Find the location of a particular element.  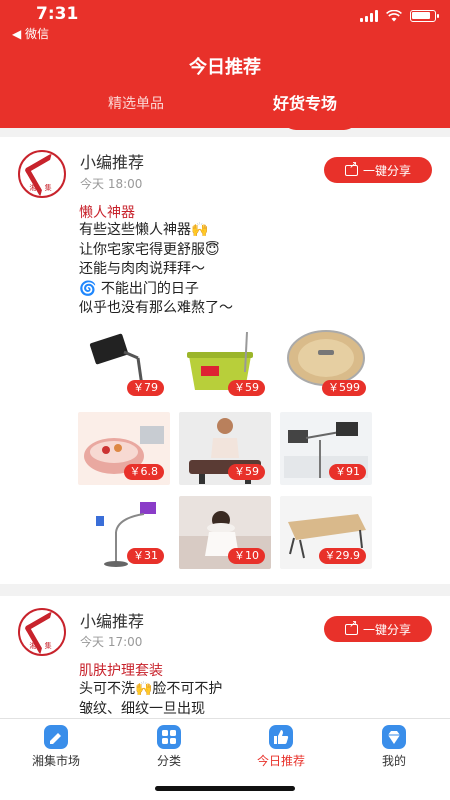

price-tag: ￥10 is located at coordinates (246, 556).